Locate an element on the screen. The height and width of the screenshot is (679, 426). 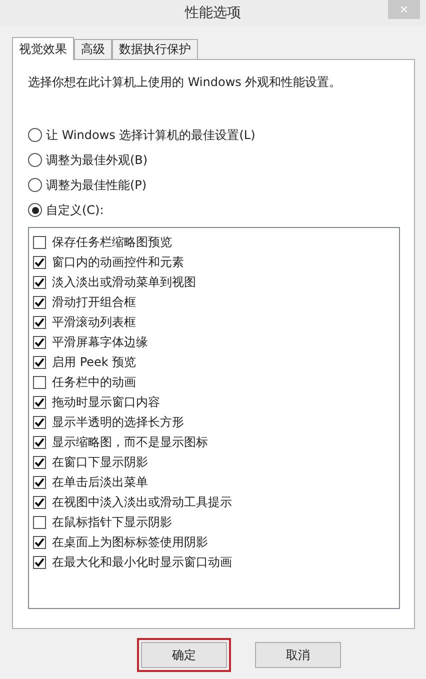
option-label: 任务栏中的动画 is located at coordinates (94, 382).